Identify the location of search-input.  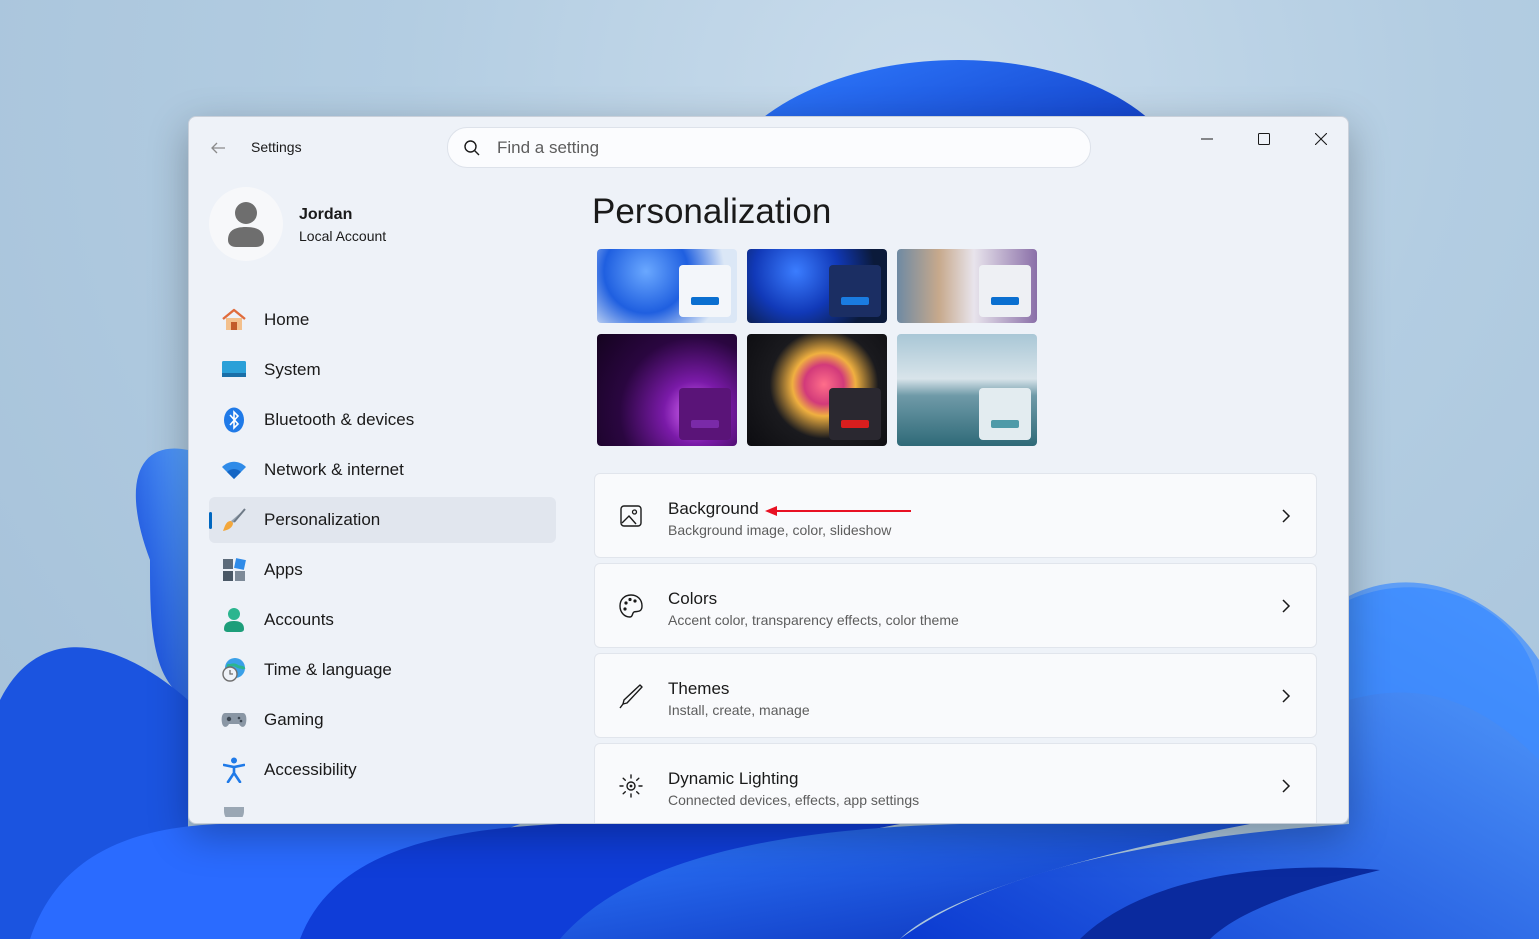
(777, 147).